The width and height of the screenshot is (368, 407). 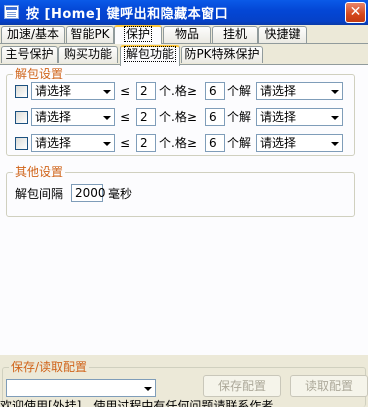 What do you see at coordinates (299, 143) in the screenshot?
I see `unpack-row-3-target-select: 请选择` at bounding box center [299, 143].